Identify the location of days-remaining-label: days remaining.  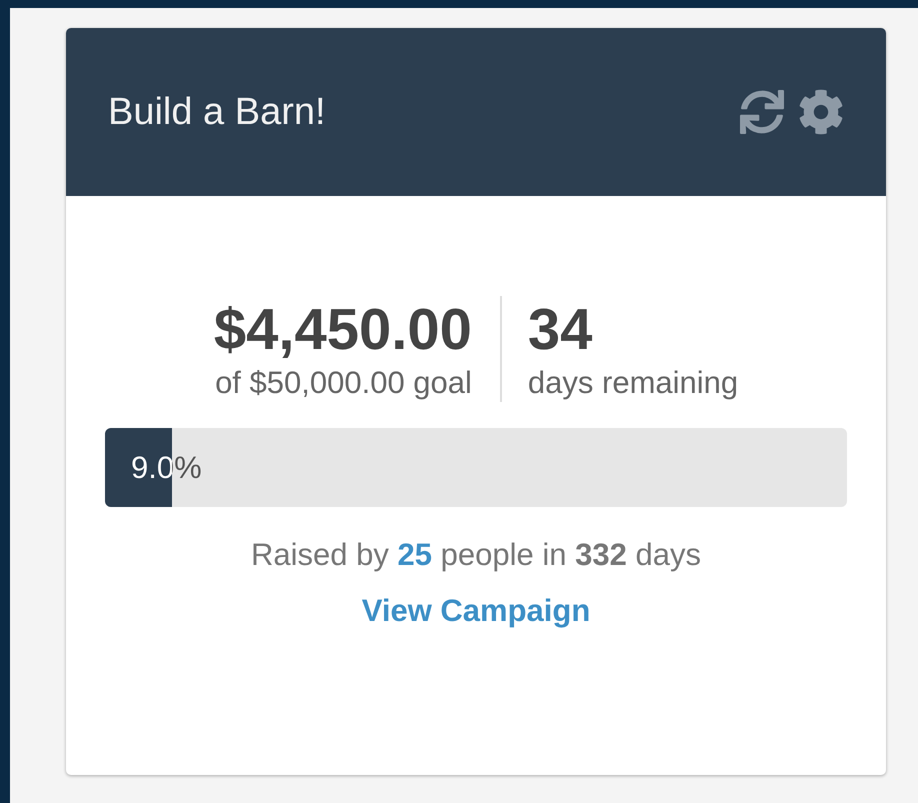
(633, 383).